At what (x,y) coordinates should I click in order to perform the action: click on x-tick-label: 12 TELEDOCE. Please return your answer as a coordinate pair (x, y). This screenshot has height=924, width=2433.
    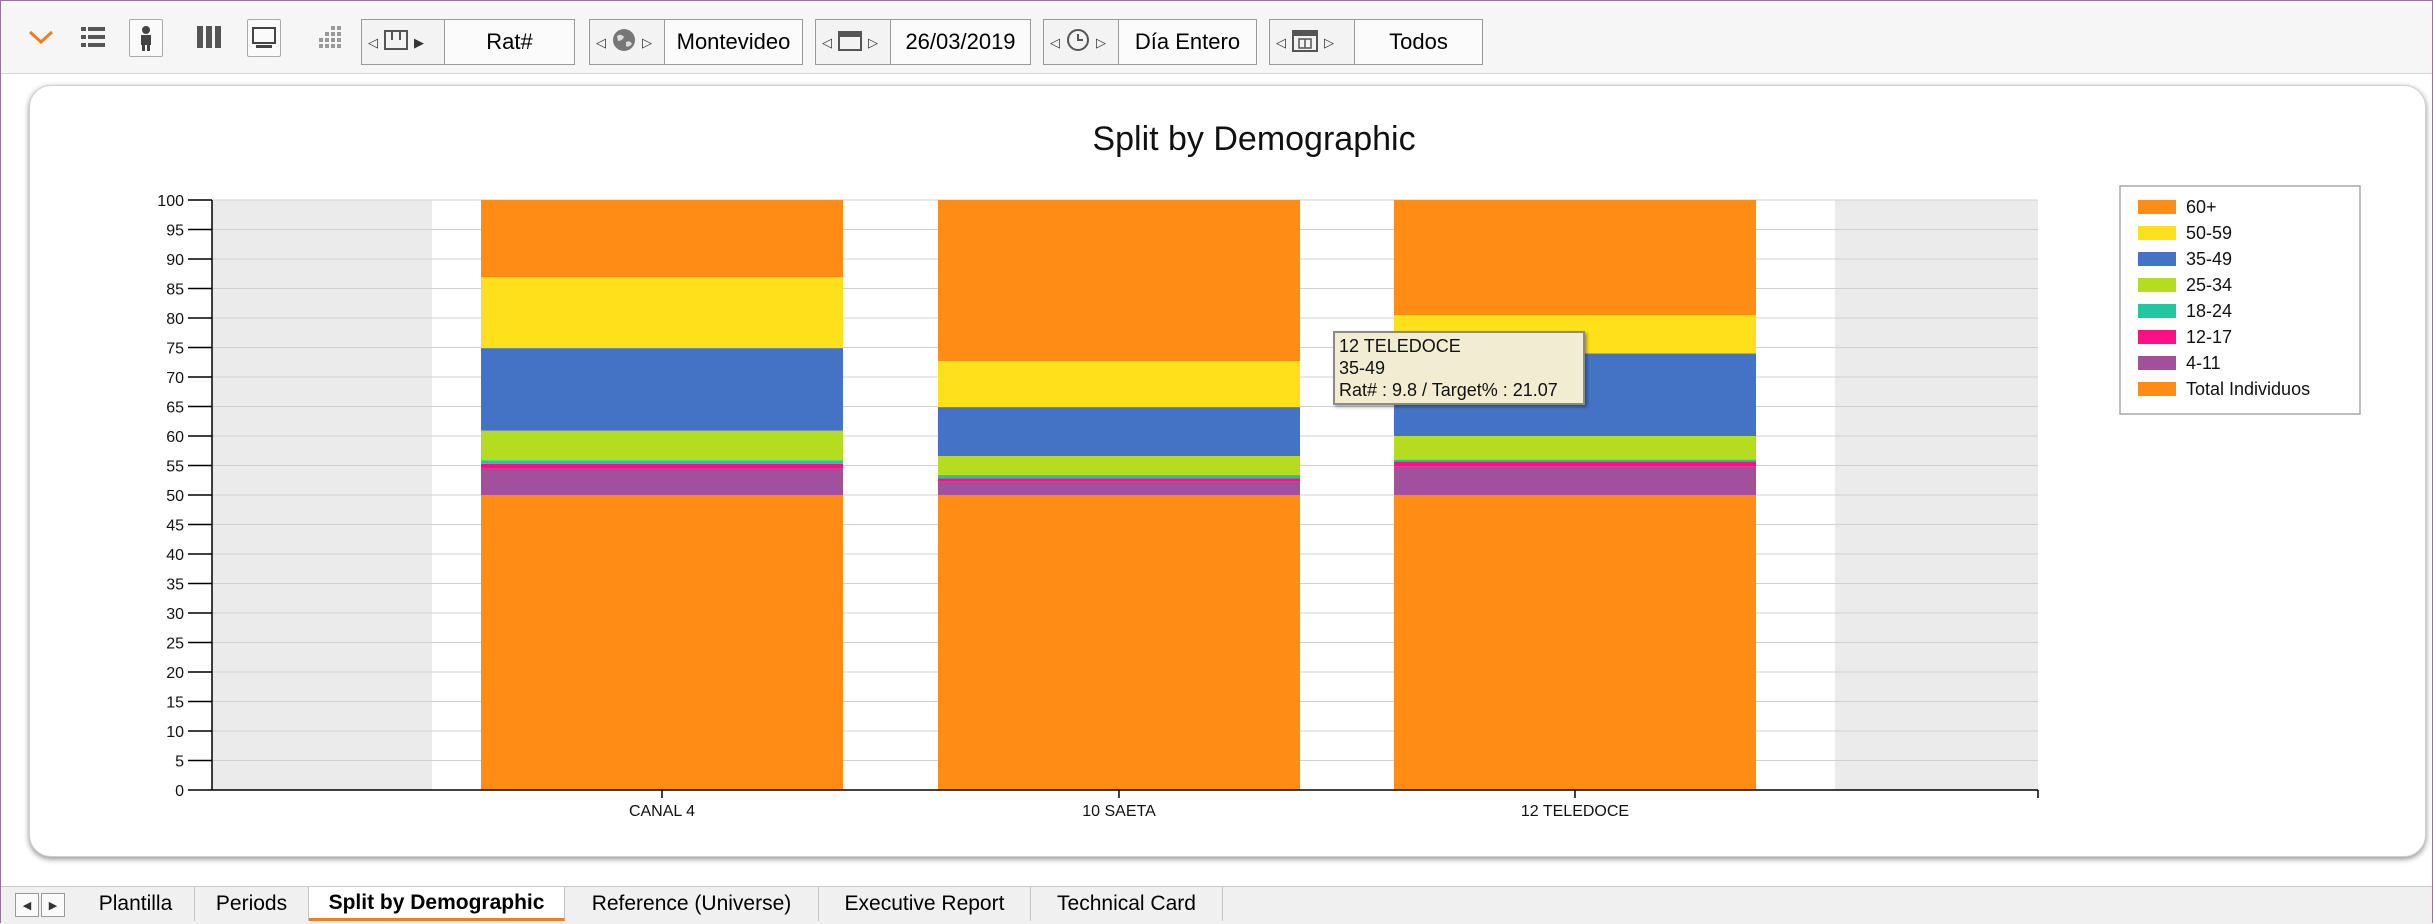
    Looking at the image, I should click on (1575, 811).